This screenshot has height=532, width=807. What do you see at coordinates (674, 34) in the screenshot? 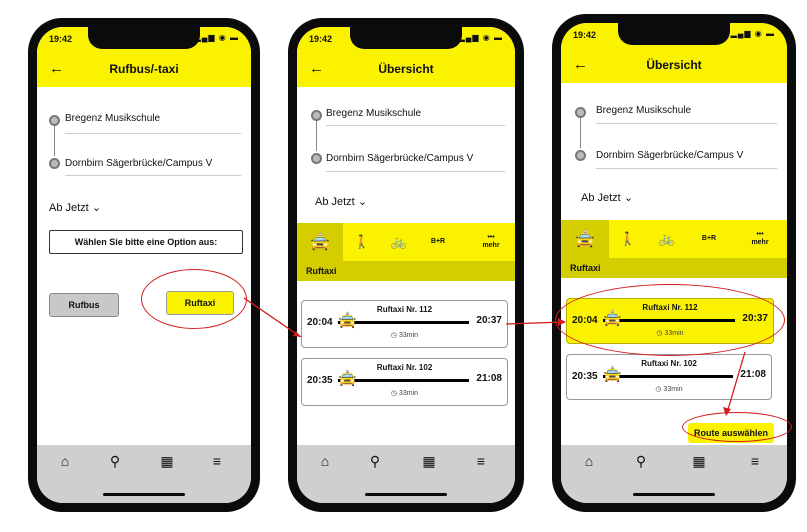
I see `notch` at bounding box center [674, 34].